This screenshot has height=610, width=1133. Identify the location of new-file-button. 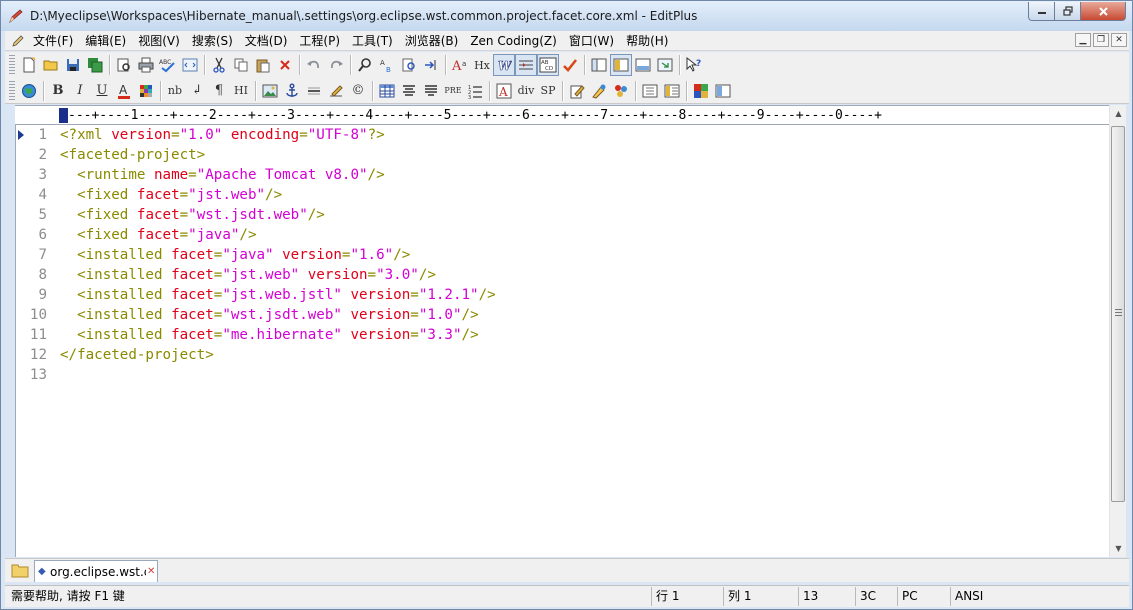
(29, 65).